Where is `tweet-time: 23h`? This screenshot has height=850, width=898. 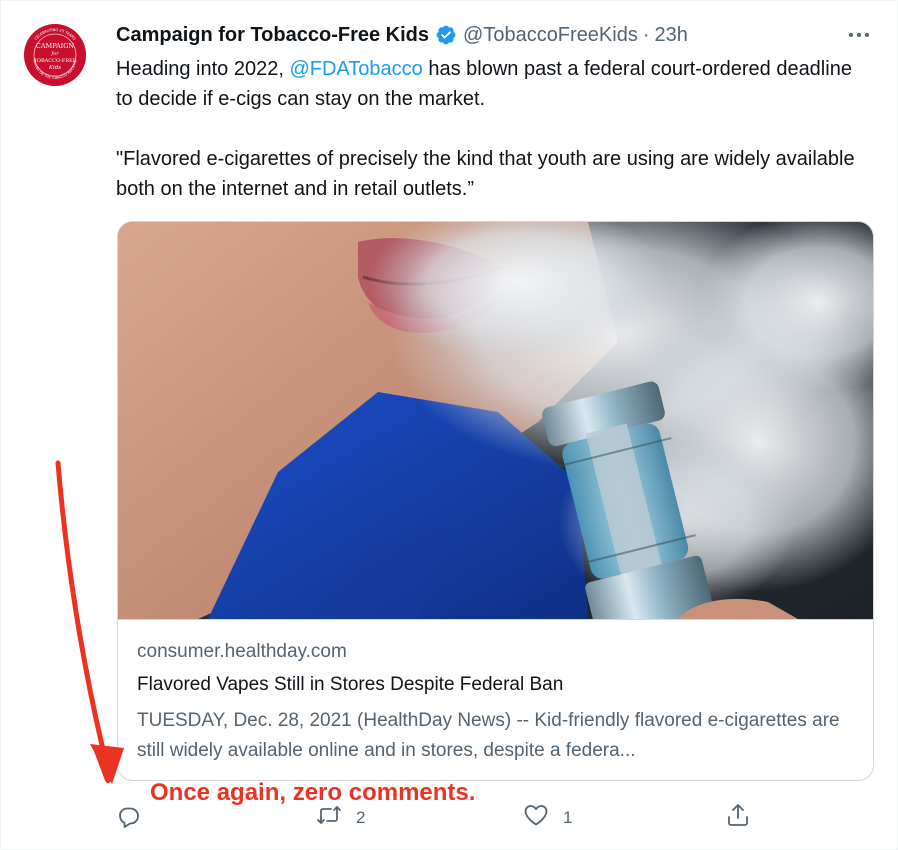 tweet-time: 23h is located at coordinates (671, 35).